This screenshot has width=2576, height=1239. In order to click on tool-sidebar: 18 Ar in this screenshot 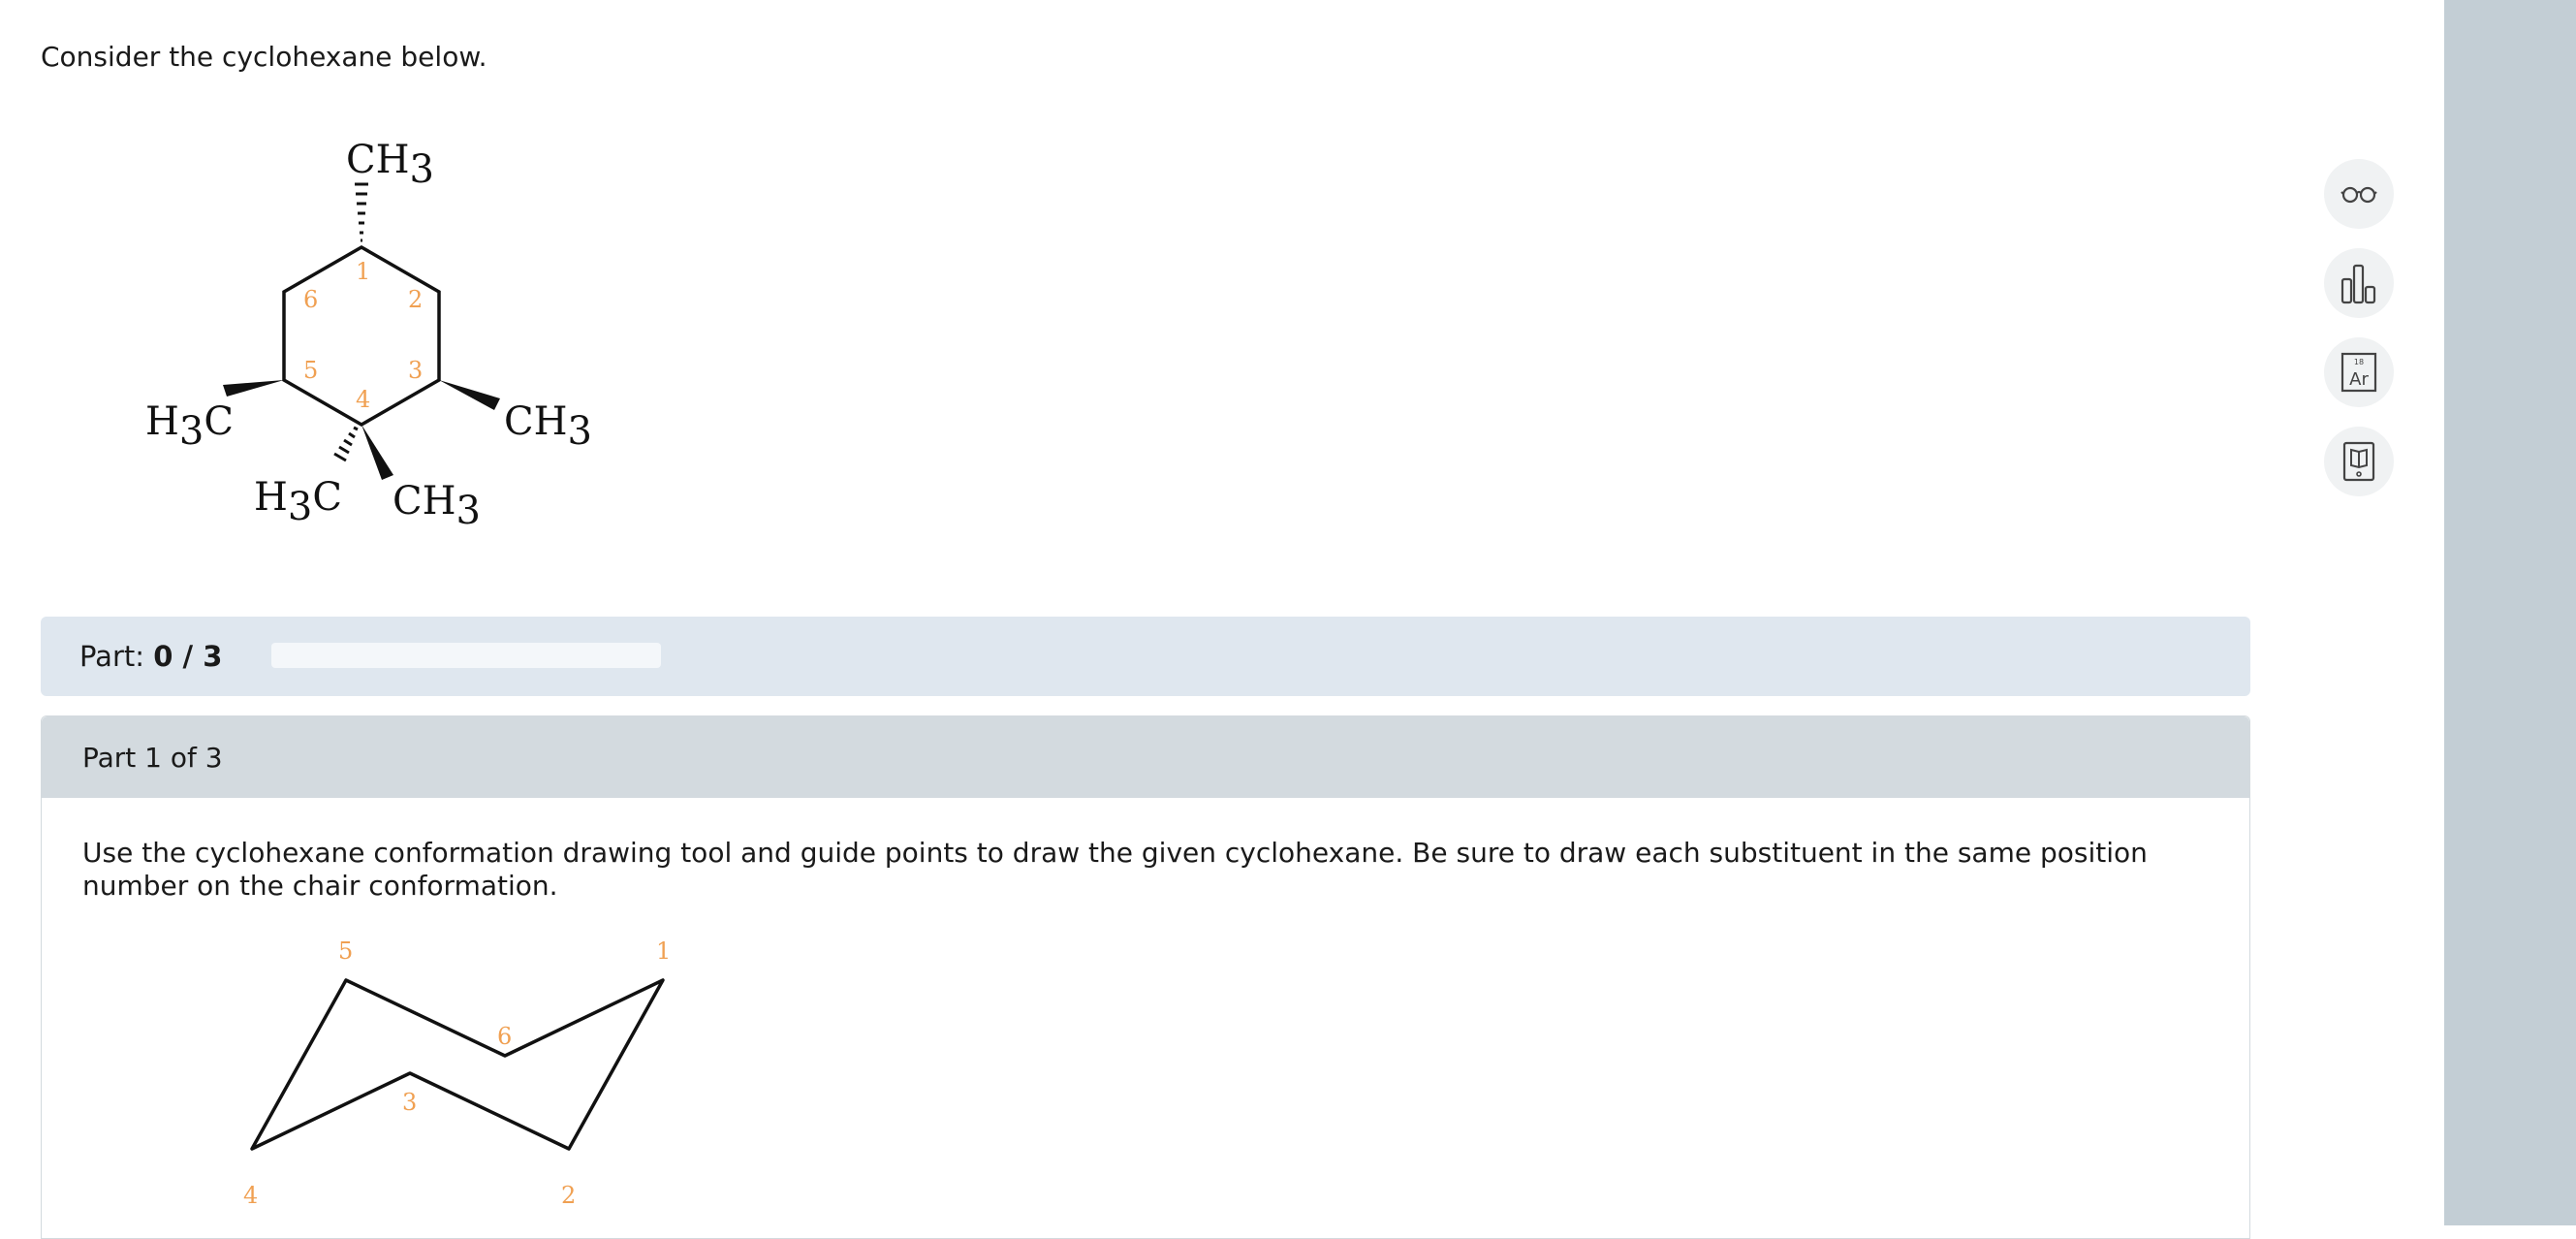, I will do `click(2360, 337)`.